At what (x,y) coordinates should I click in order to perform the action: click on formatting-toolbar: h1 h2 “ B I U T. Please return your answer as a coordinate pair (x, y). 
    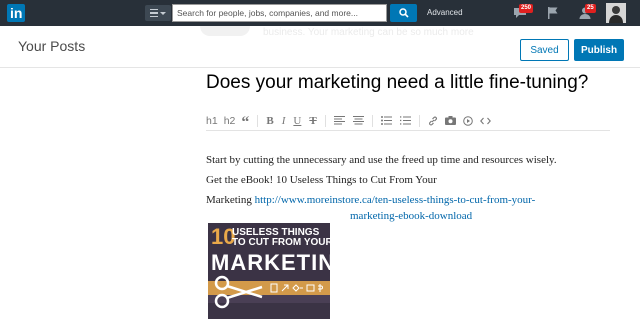
    Looking at the image, I should click on (408, 121).